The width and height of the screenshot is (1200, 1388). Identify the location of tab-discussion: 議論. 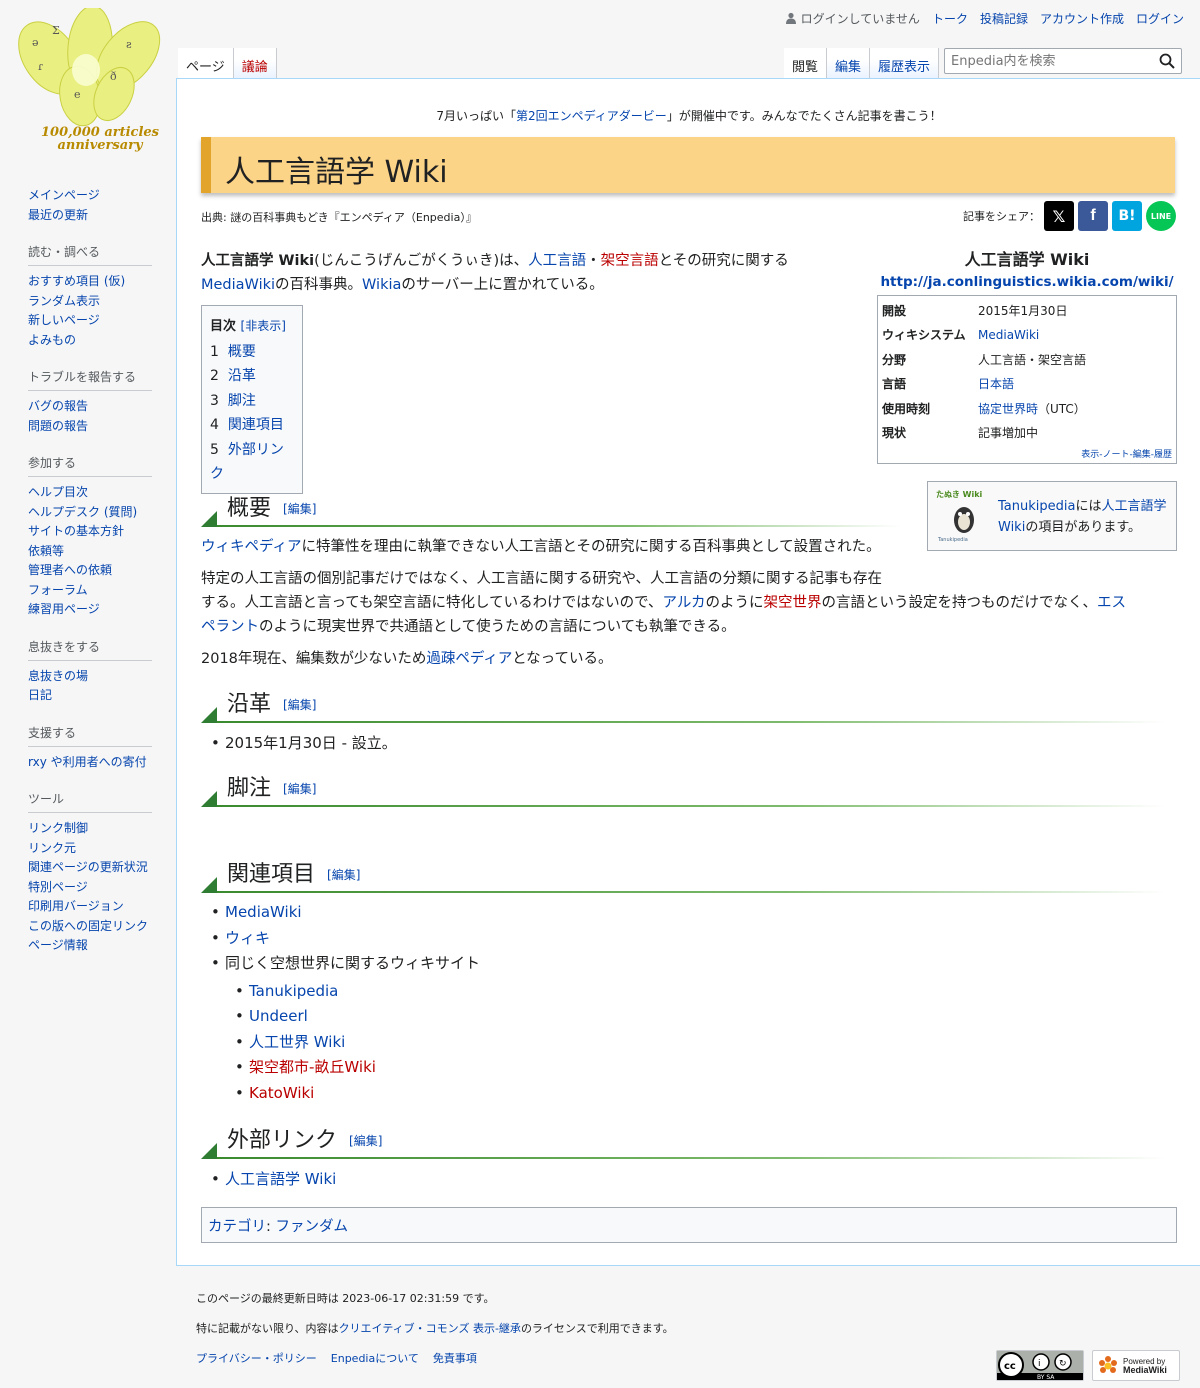
(255, 63).